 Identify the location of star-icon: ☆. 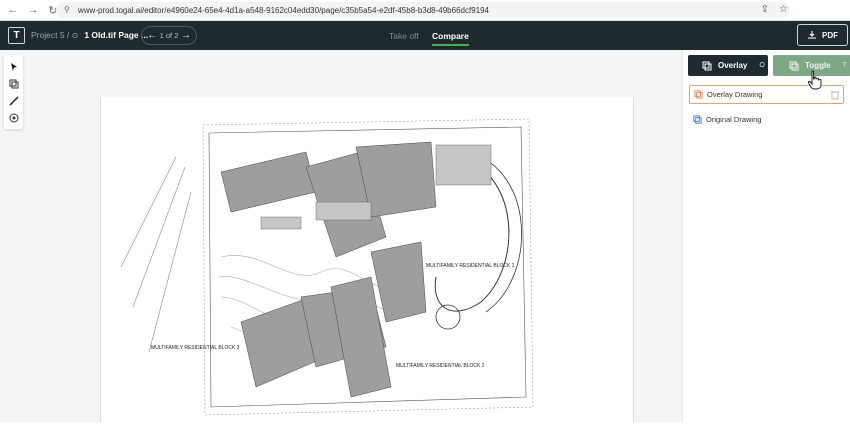
(783, 9).